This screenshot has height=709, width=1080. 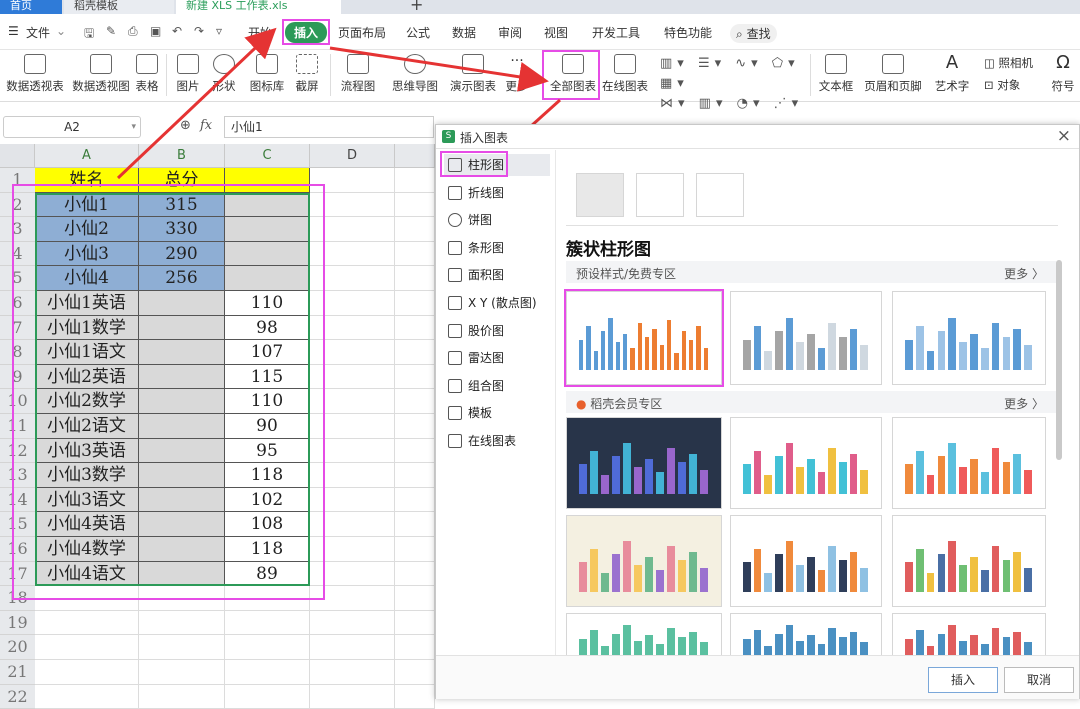 I want to click on cell-summary-total: 330, so click(x=182, y=229).